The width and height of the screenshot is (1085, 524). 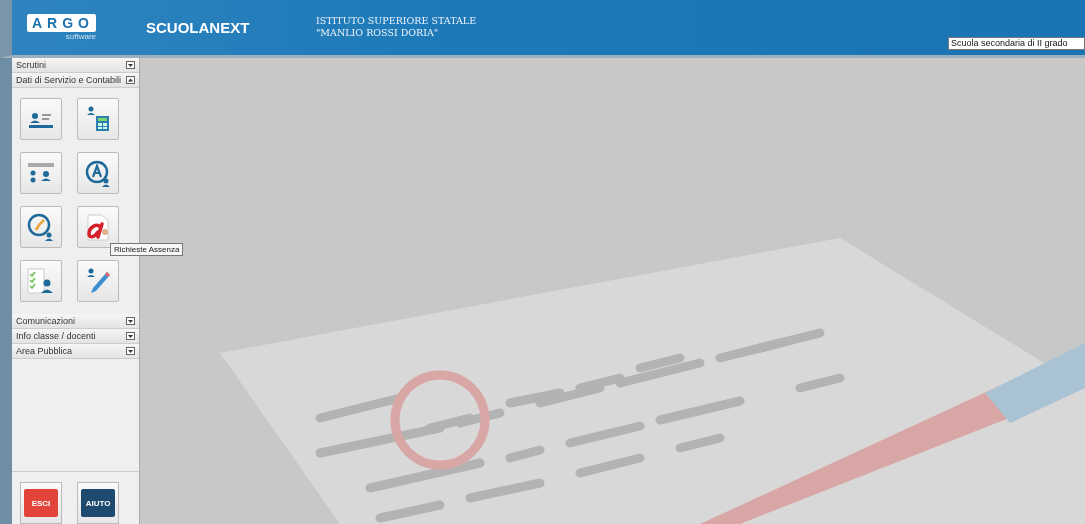 I want to click on help-button: AIUTO, so click(x=98, y=503).